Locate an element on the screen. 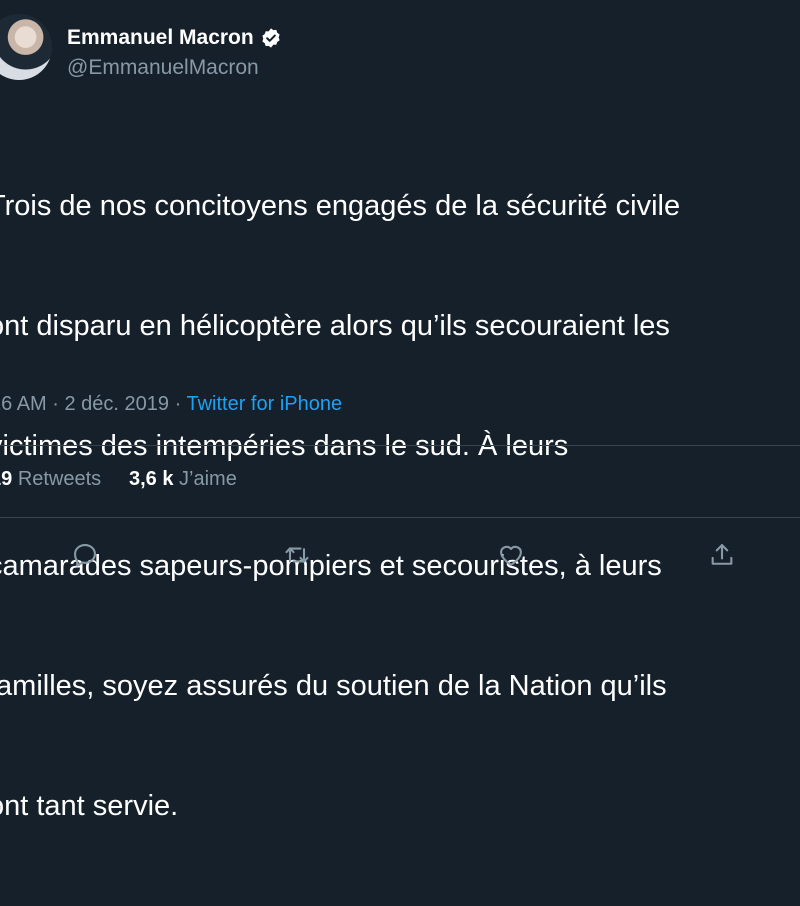  tweet-source-link: Twitter for iPhone is located at coordinates (264, 404).